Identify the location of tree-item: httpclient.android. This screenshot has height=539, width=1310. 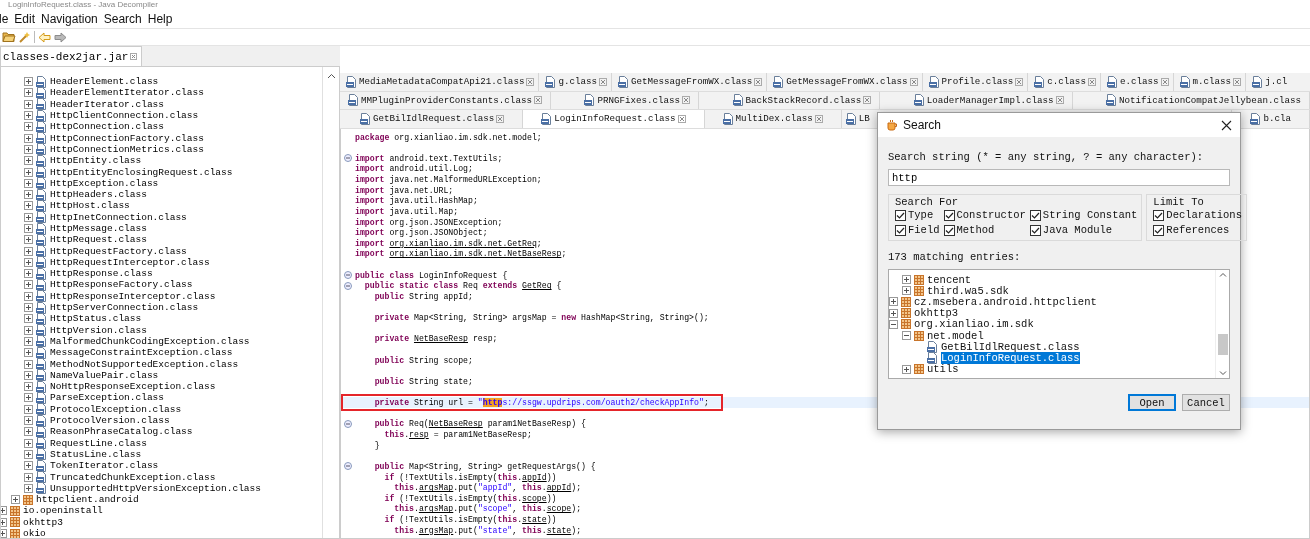
(87, 500).